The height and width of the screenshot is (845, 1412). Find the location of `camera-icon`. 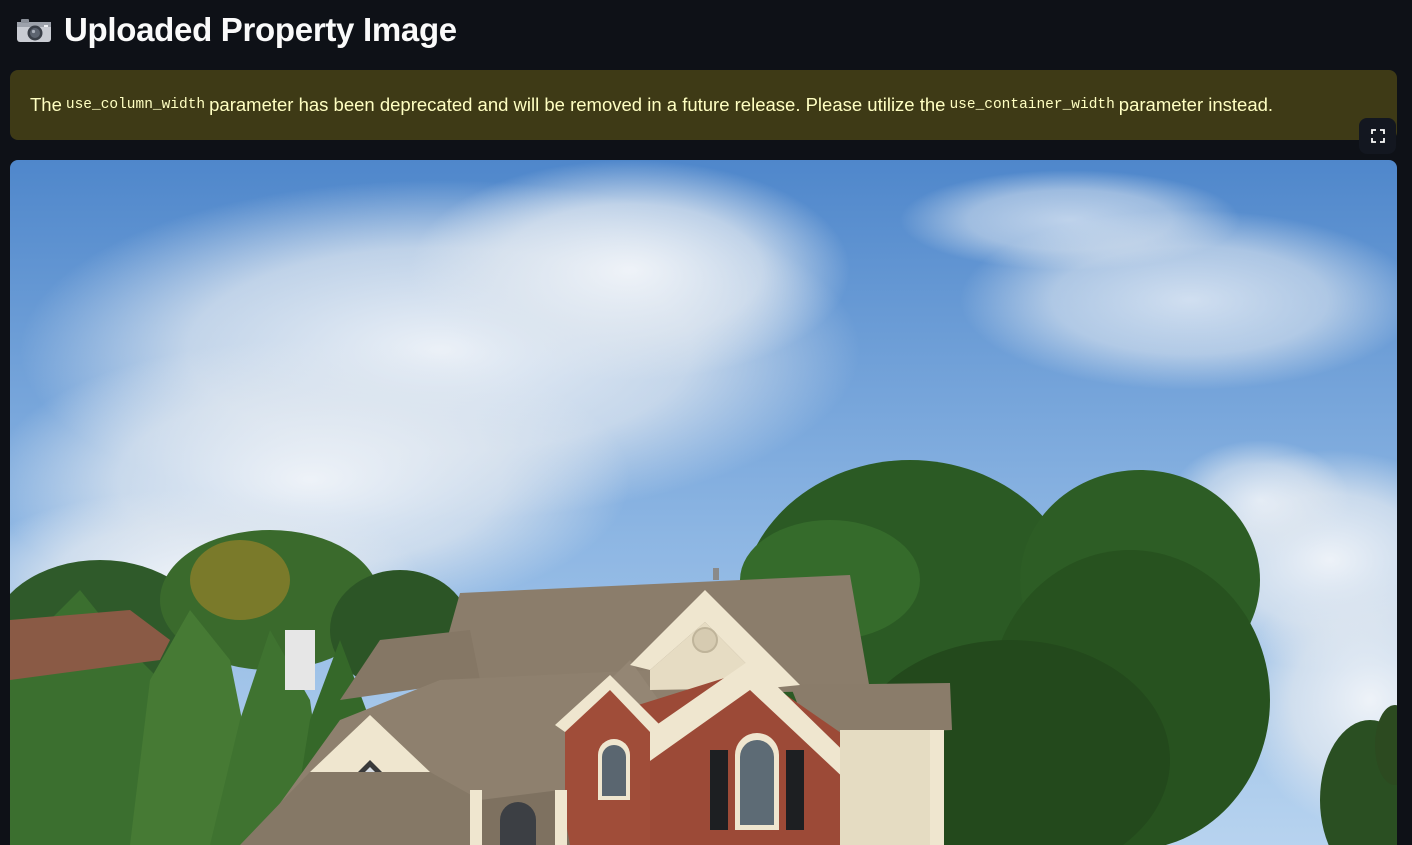

camera-icon is located at coordinates (34, 30).